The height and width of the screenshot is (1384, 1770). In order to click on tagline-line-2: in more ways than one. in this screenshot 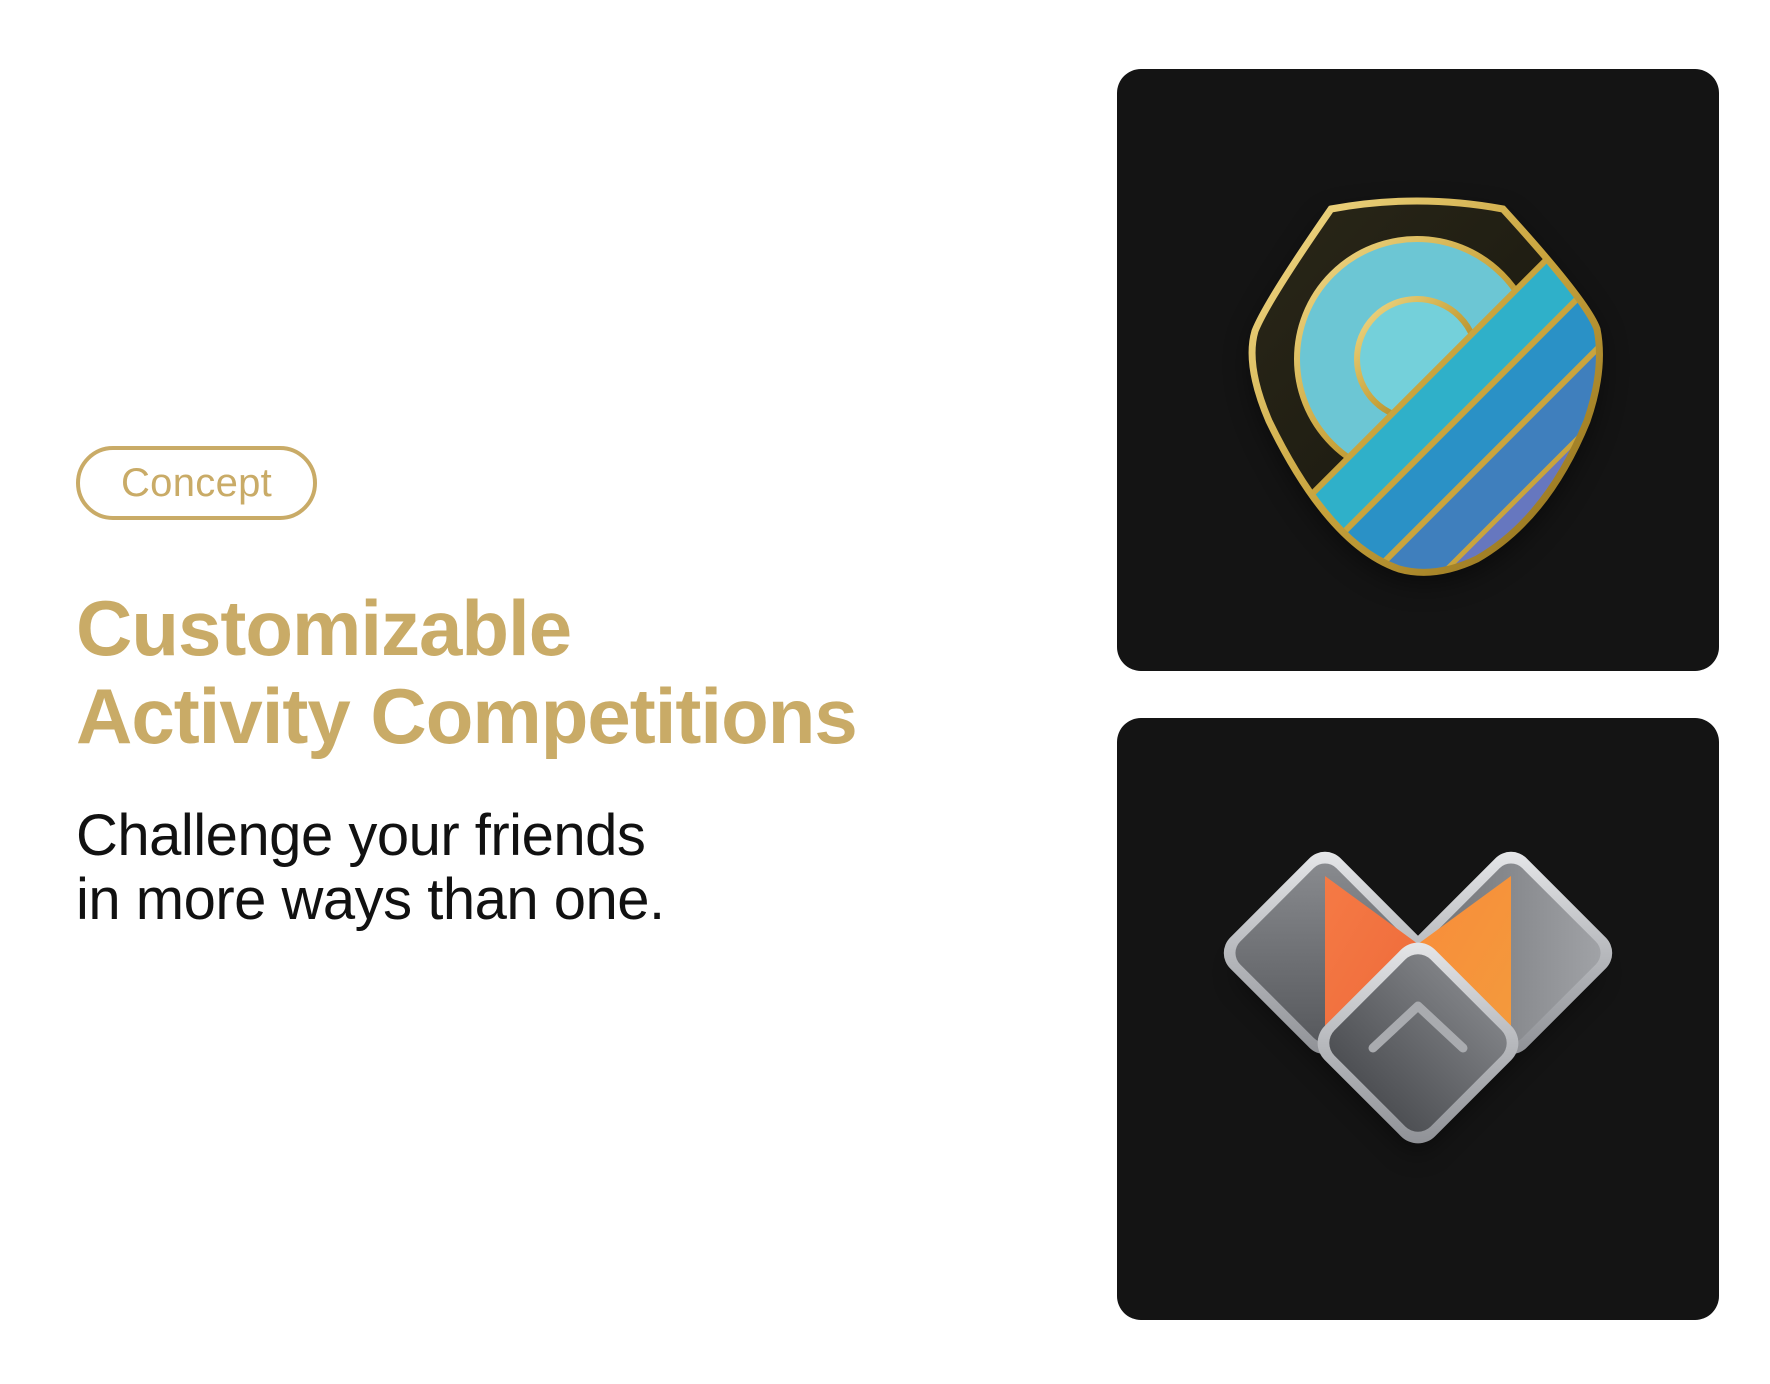, I will do `click(370, 899)`.